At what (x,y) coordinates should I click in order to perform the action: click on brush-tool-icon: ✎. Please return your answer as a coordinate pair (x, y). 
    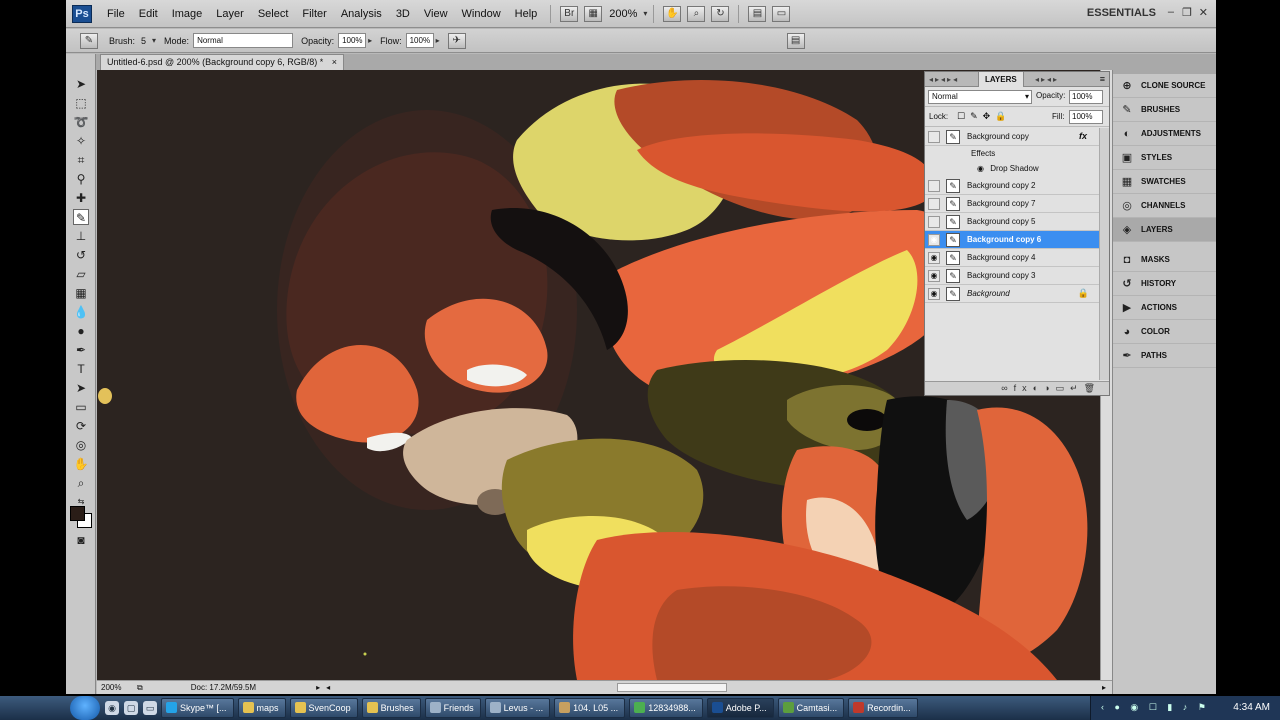
    Looking at the image, I should click on (81, 217).